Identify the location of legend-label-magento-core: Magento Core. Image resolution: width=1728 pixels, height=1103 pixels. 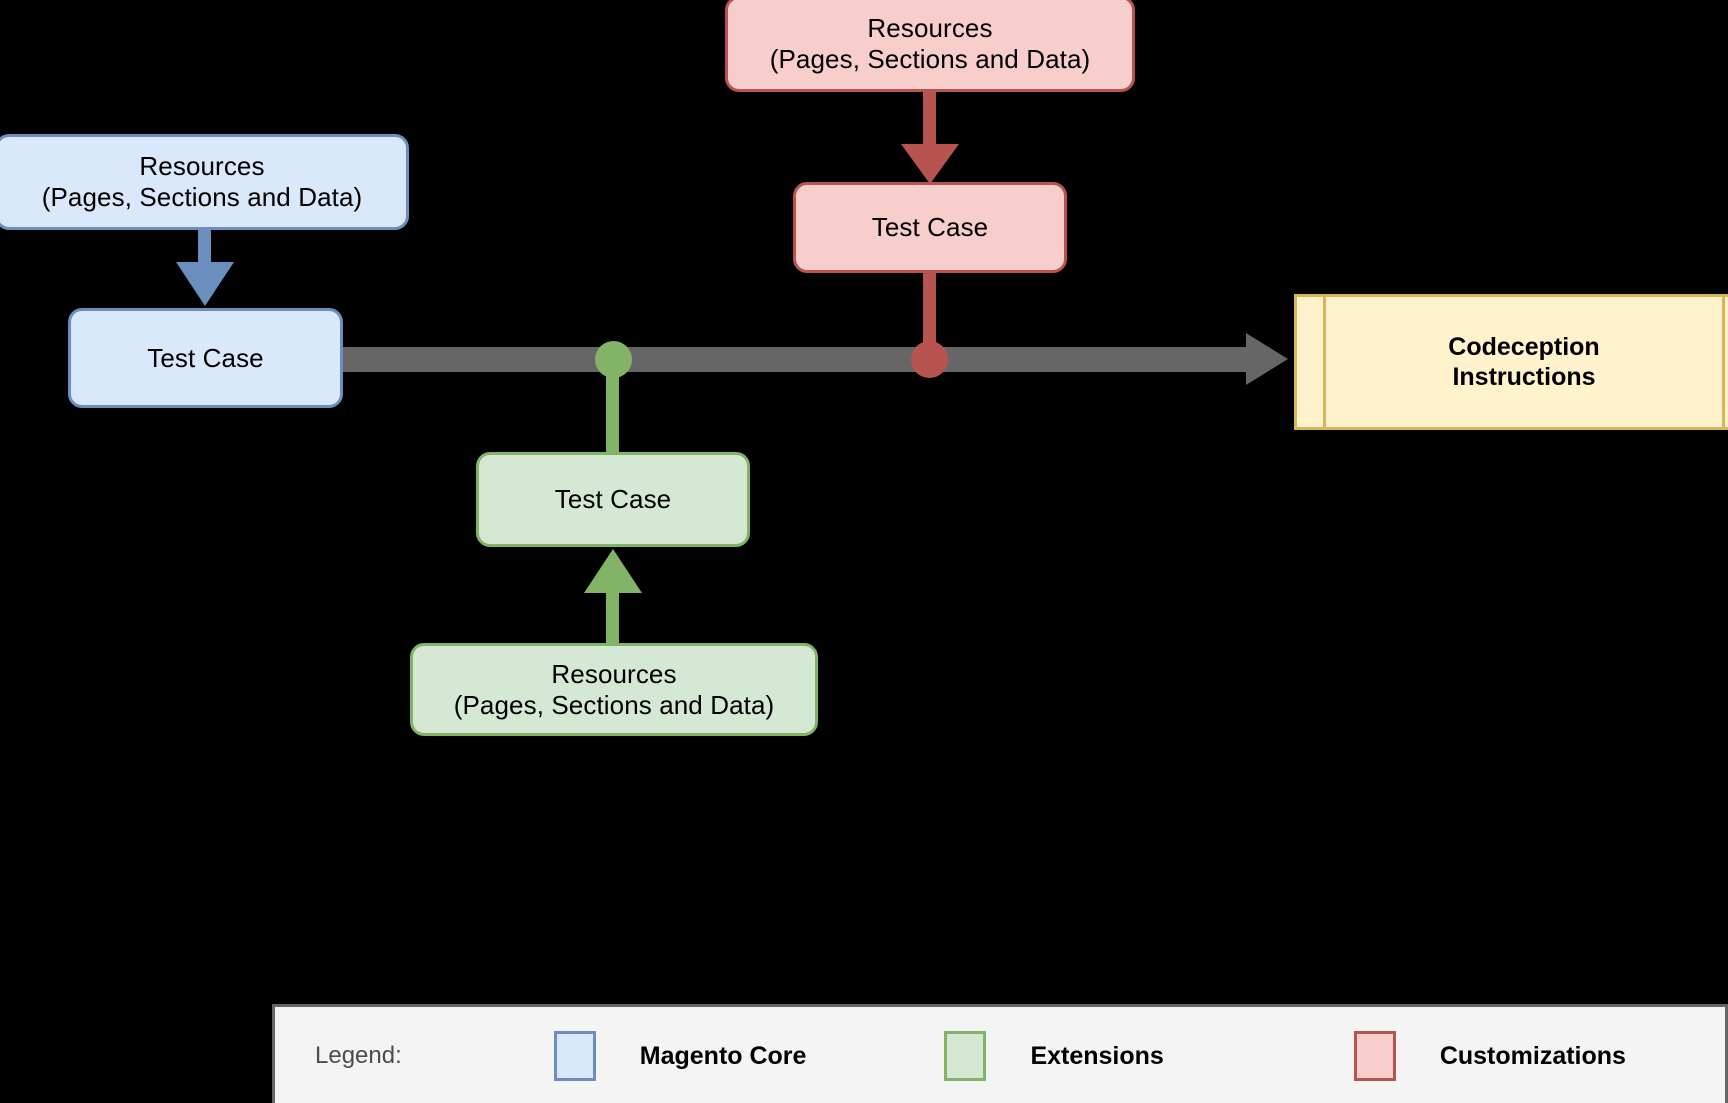
(723, 1055).